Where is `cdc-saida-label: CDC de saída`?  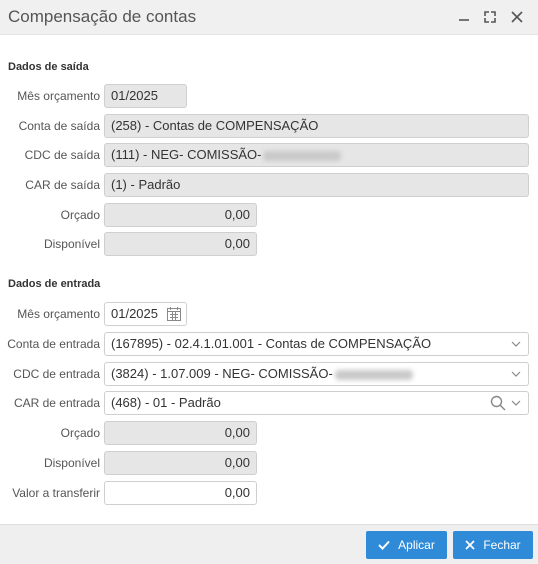 cdc-saida-label: CDC de saída is located at coordinates (62, 155).